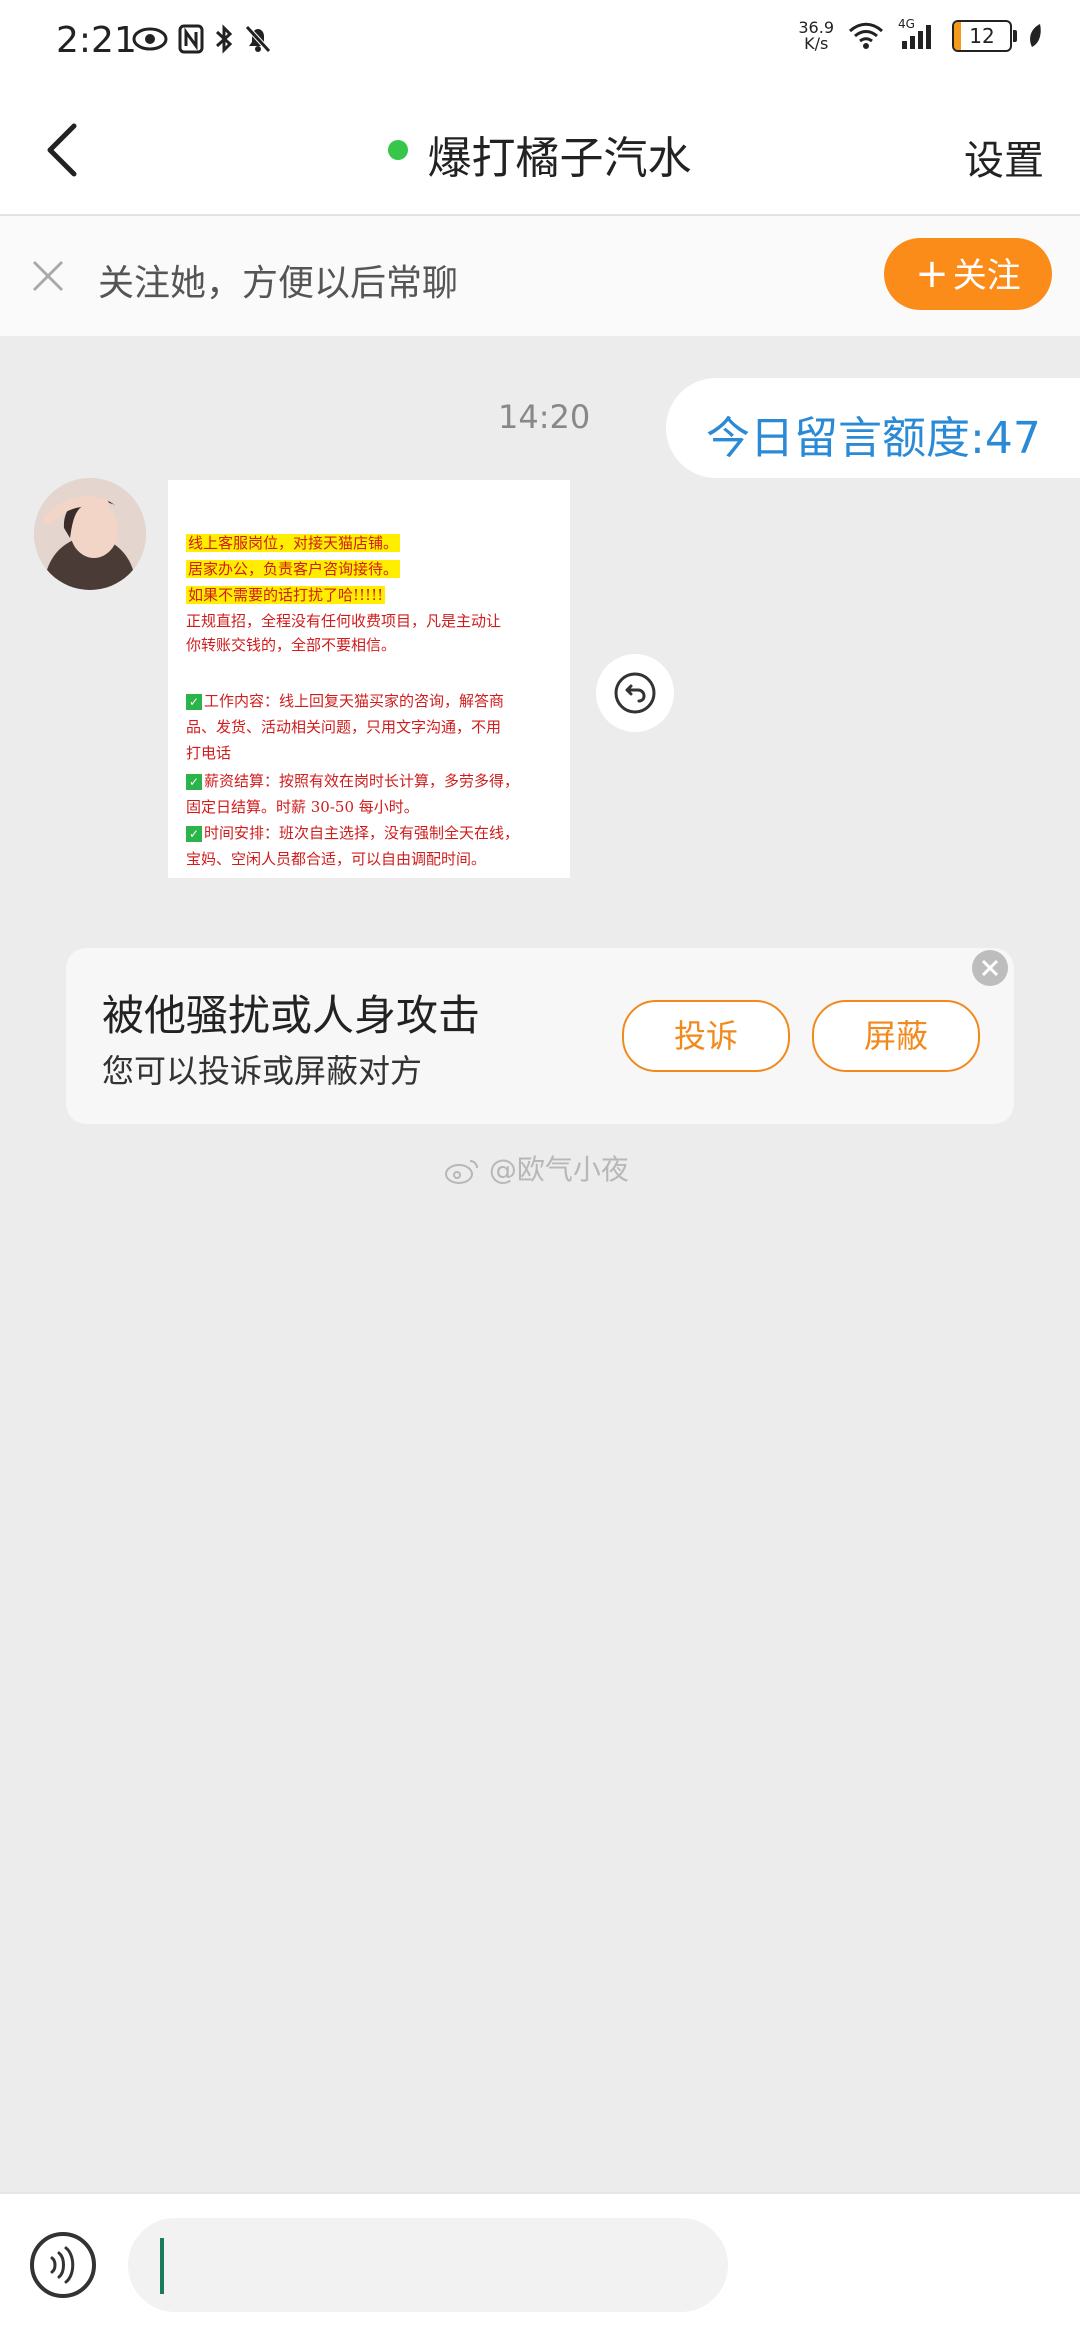  What do you see at coordinates (344, 727) in the screenshot?
I see `image-text-line: 品、发货、活动相关问题，只用文字沟通，不用` at bounding box center [344, 727].